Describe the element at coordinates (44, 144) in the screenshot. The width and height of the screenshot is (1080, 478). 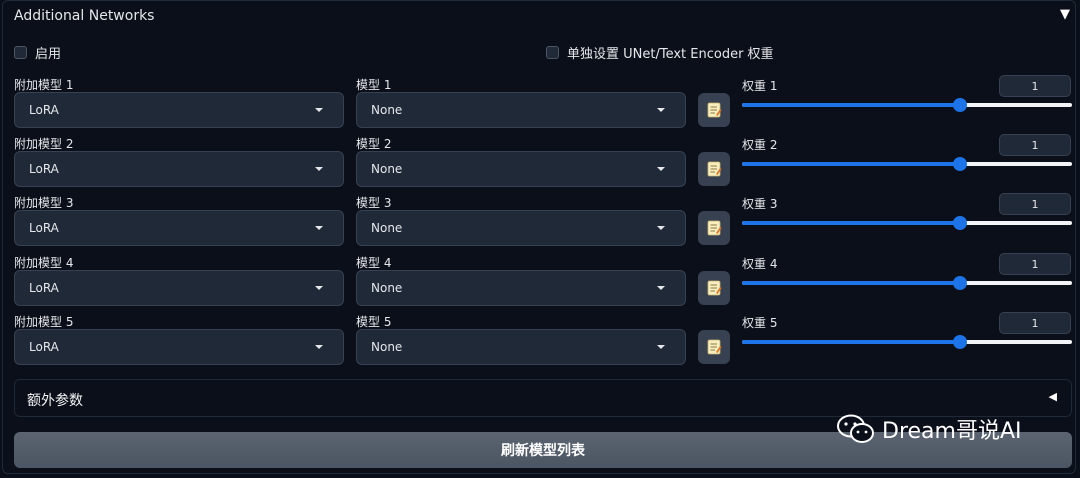
I see `network-type-label: 附加模型 2` at that location.